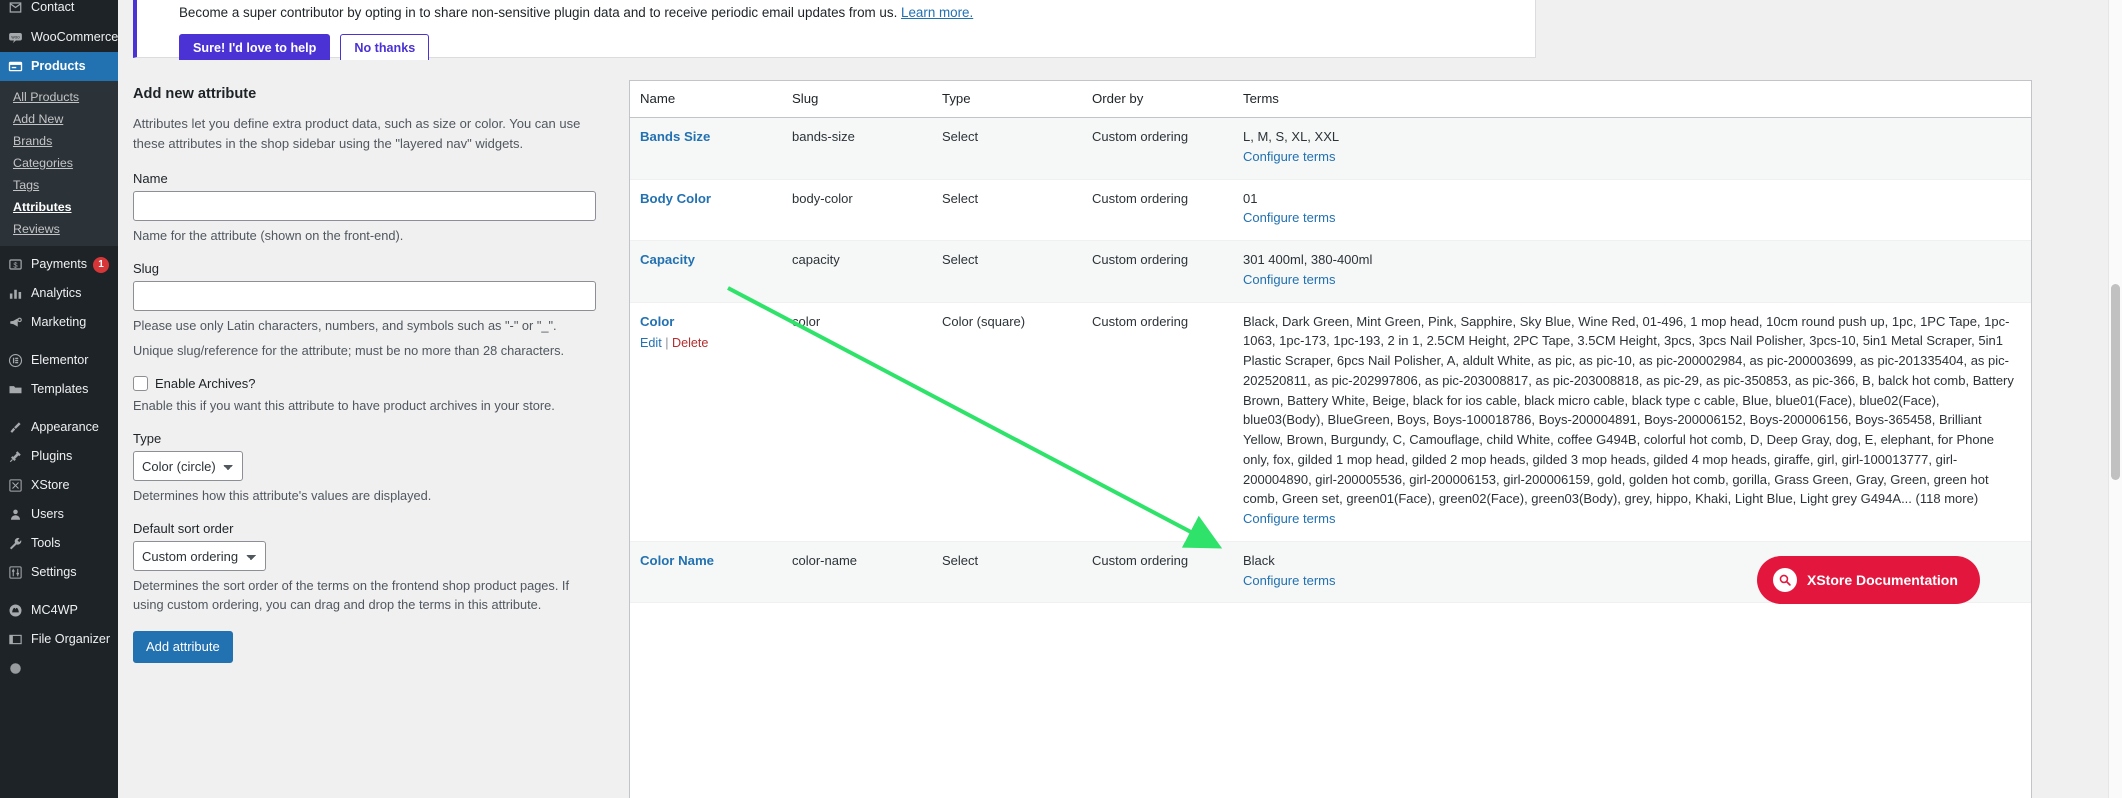 The image size is (2122, 798). I want to click on sidebar-item-label: MC4WP, so click(54, 610).